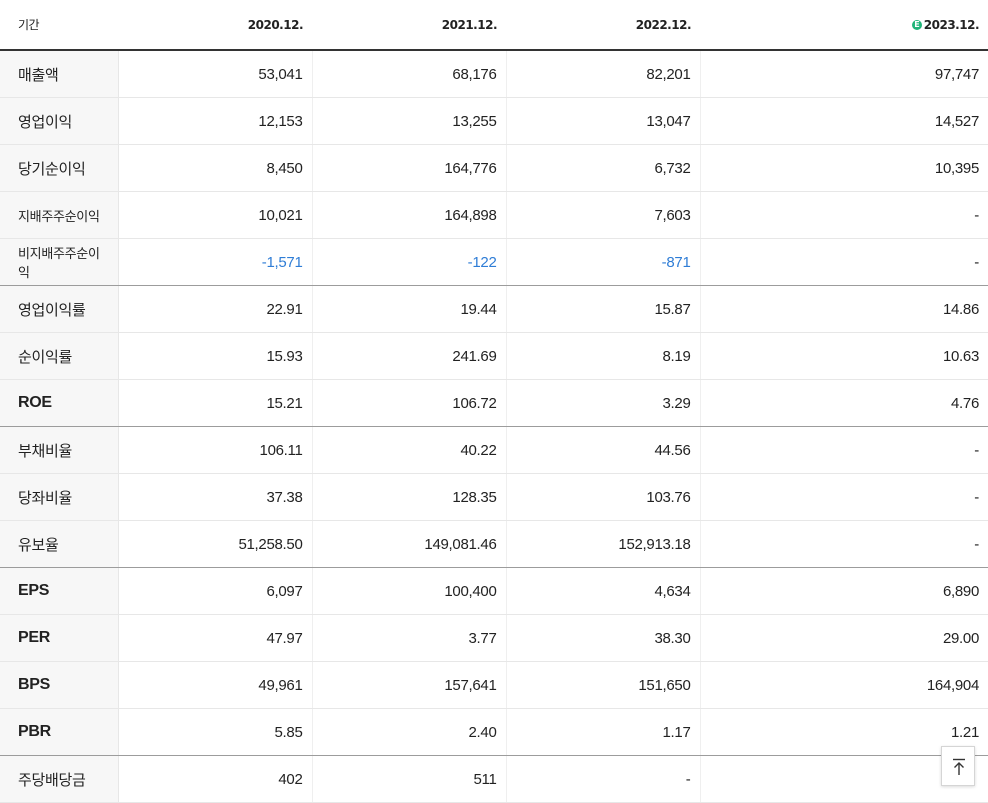  Describe the element at coordinates (215, 638) in the screenshot. I see `cell-value: 47.97` at that location.